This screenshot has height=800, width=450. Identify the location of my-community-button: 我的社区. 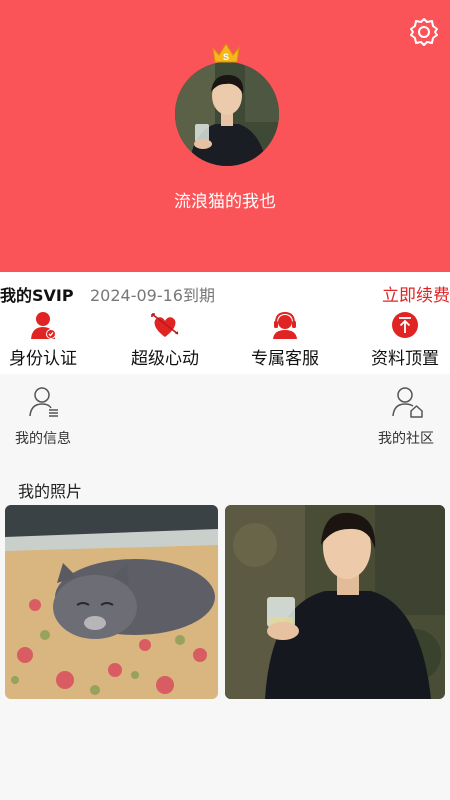
(406, 419).